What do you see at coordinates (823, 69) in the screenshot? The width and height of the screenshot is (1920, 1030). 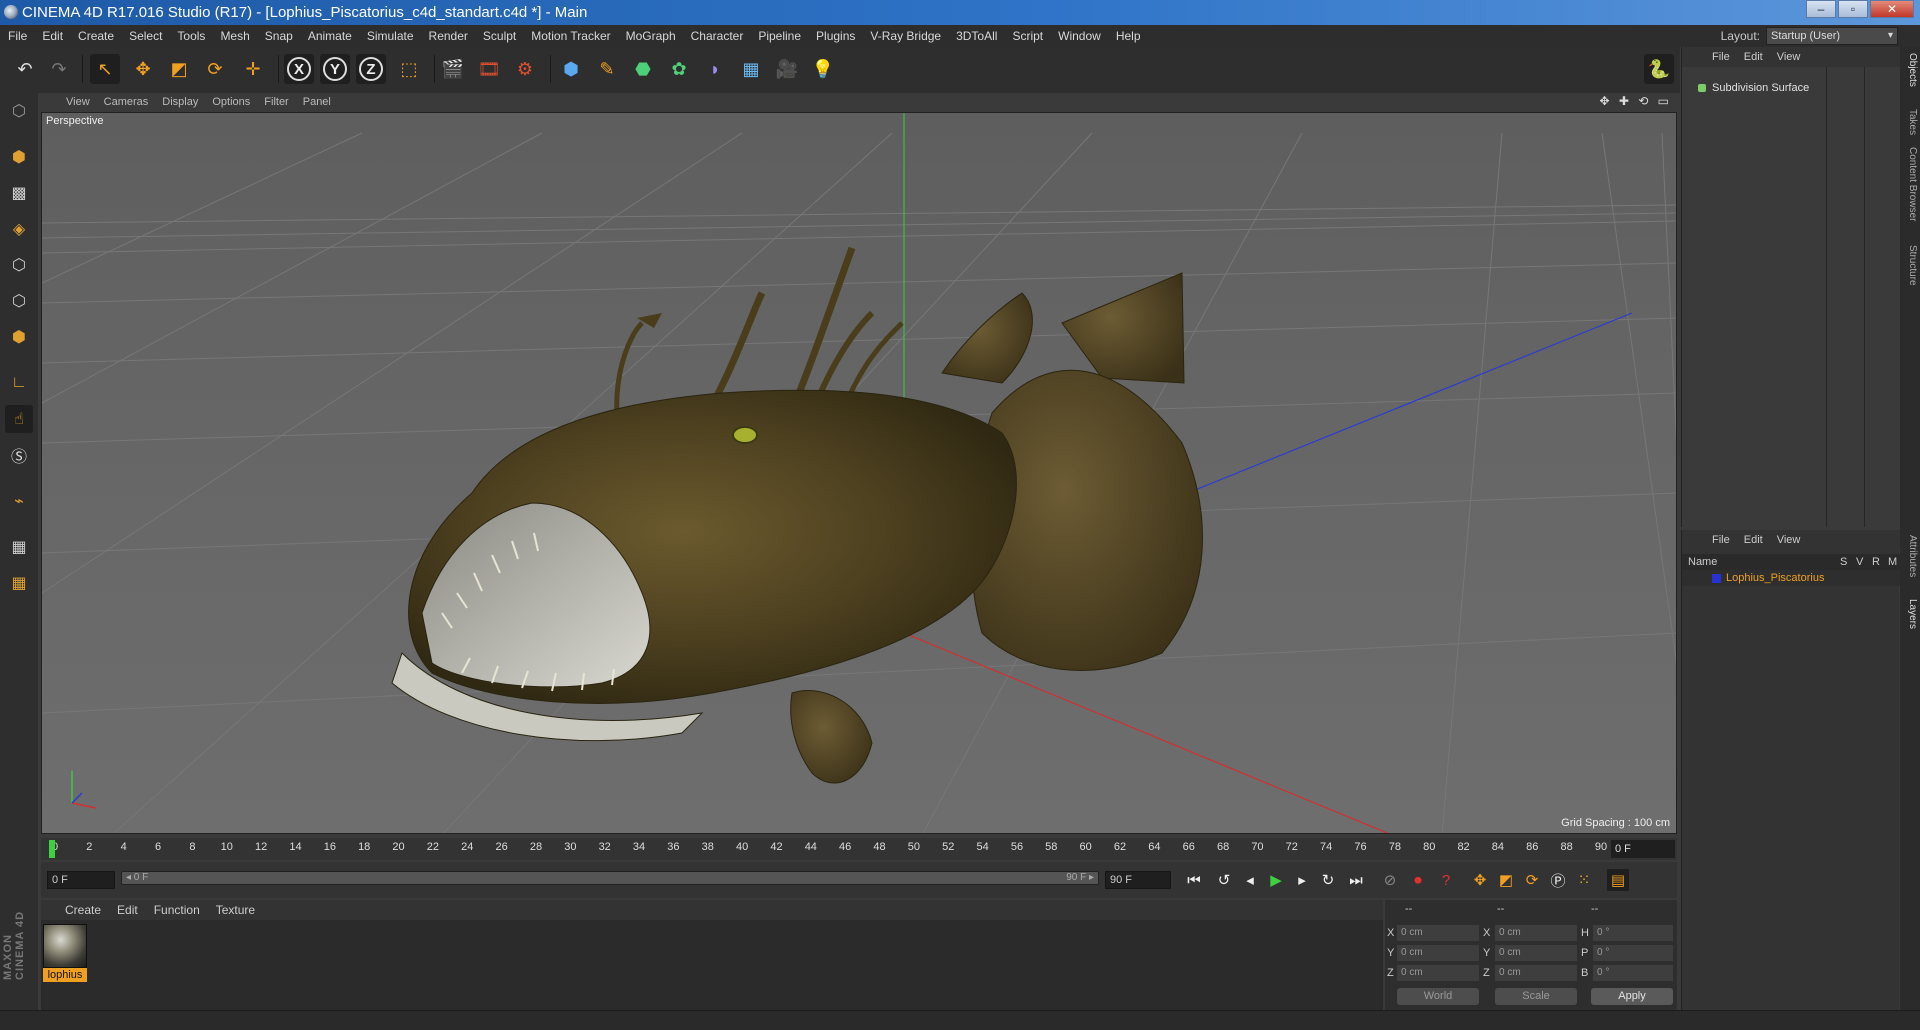 I see `light-icon: 💡` at bounding box center [823, 69].